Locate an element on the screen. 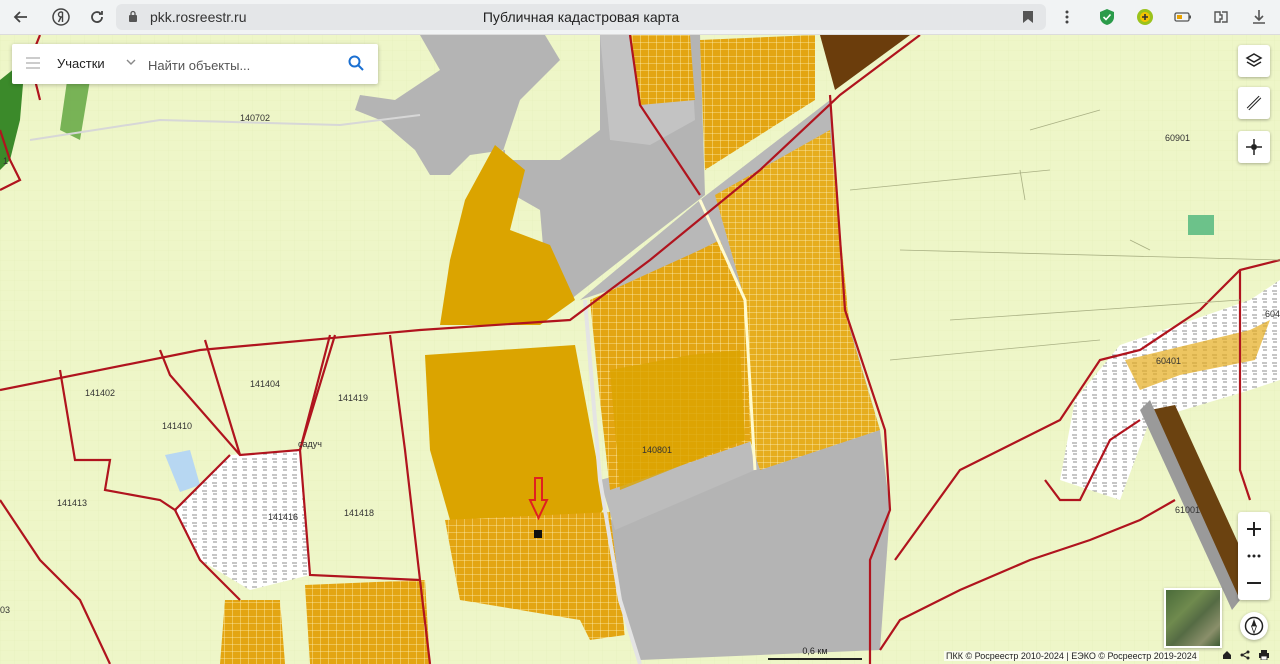 This screenshot has width=1280, height=664. zoom-controls is located at coordinates (1254, 556).